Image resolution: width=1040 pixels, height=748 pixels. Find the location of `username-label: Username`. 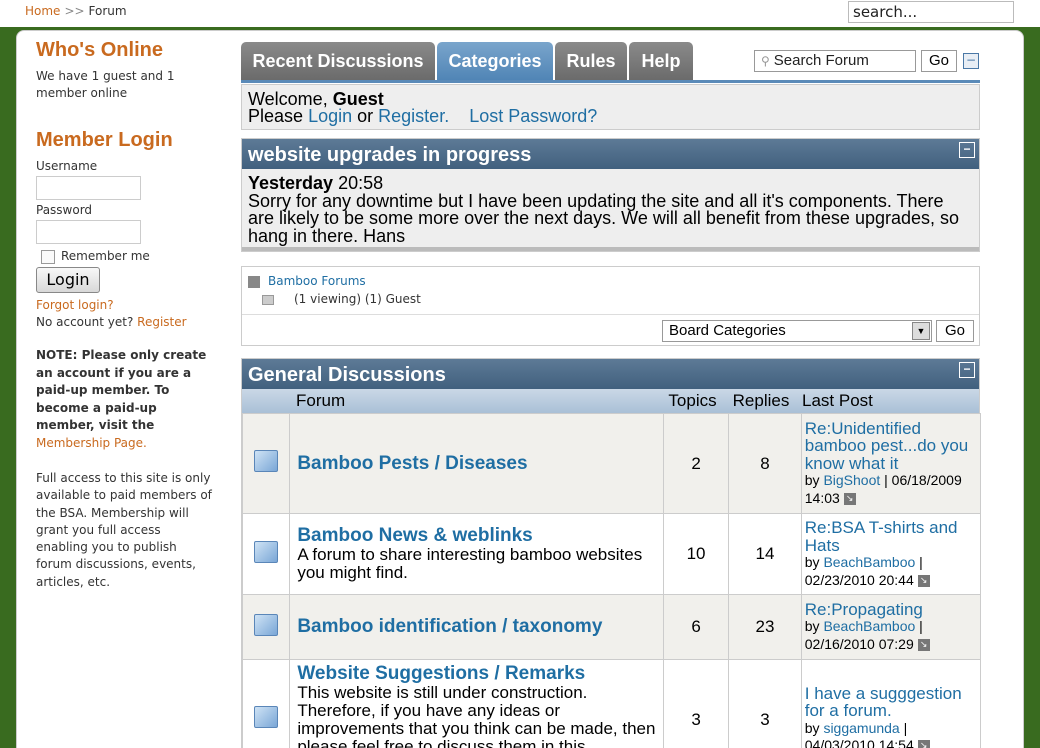

username-label: Username is located at coordinates (67, 166).